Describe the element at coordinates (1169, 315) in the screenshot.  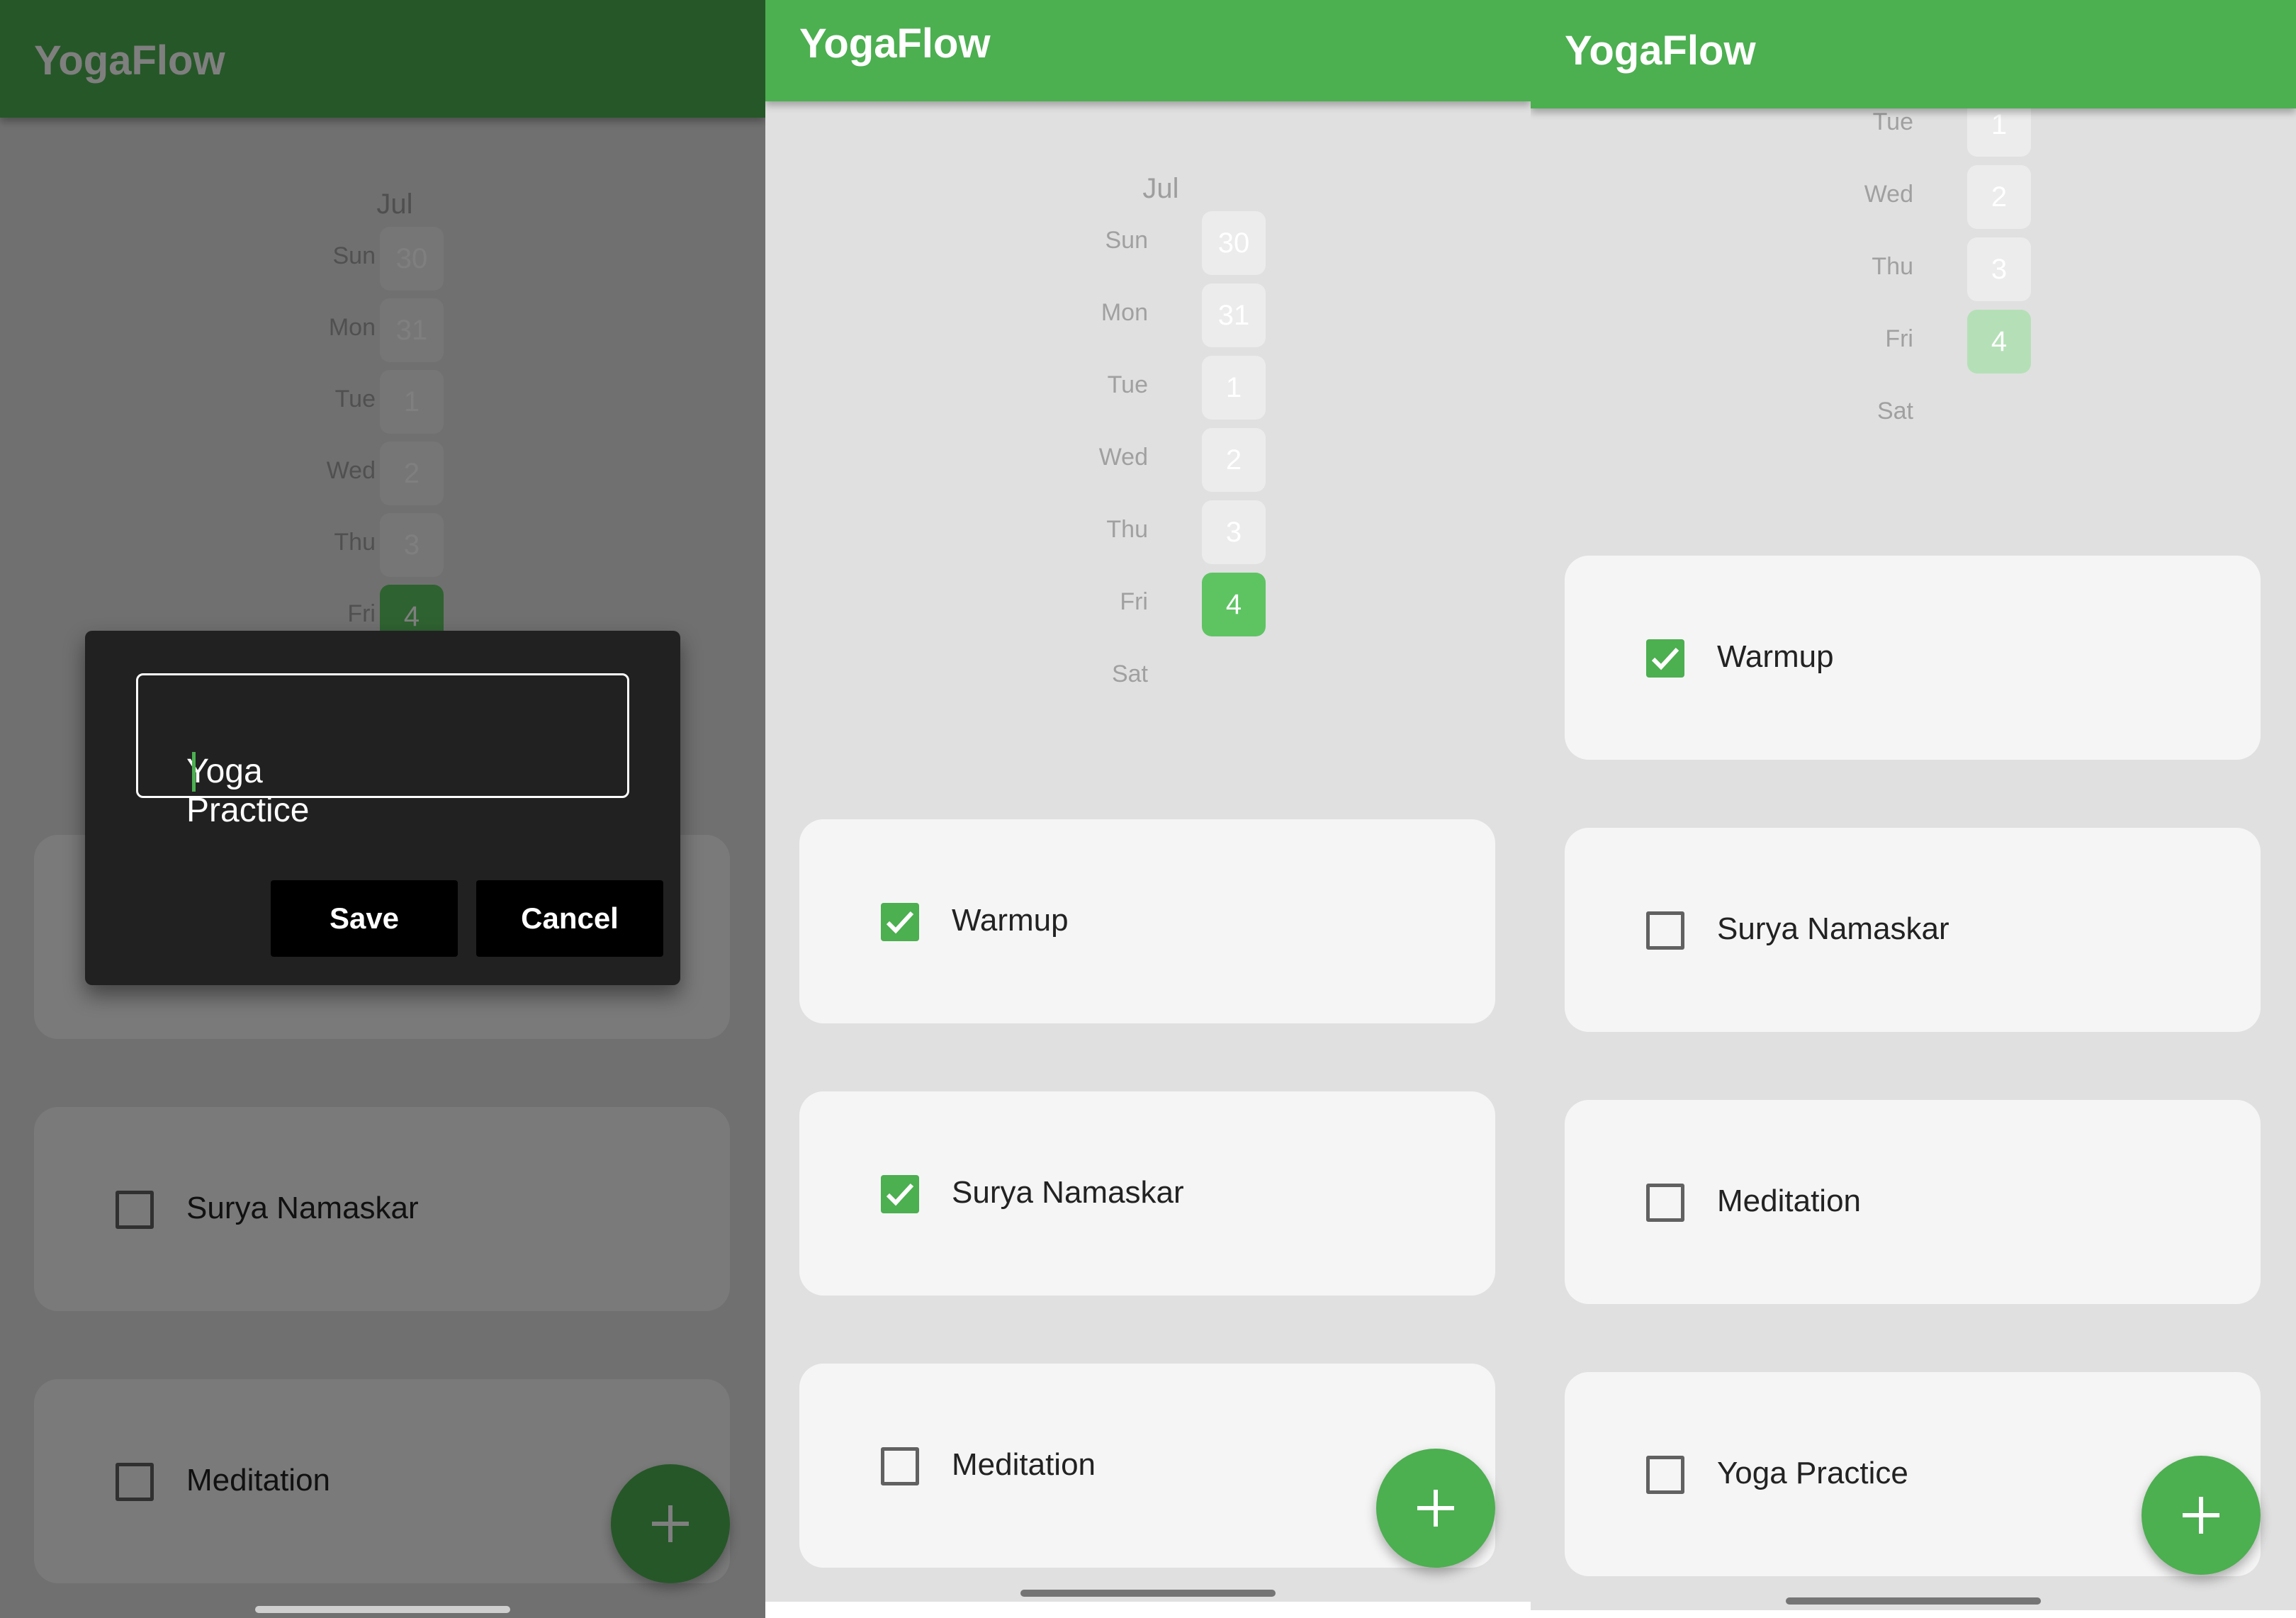
I see `calendar-day-mon: Mon 31` at that location.